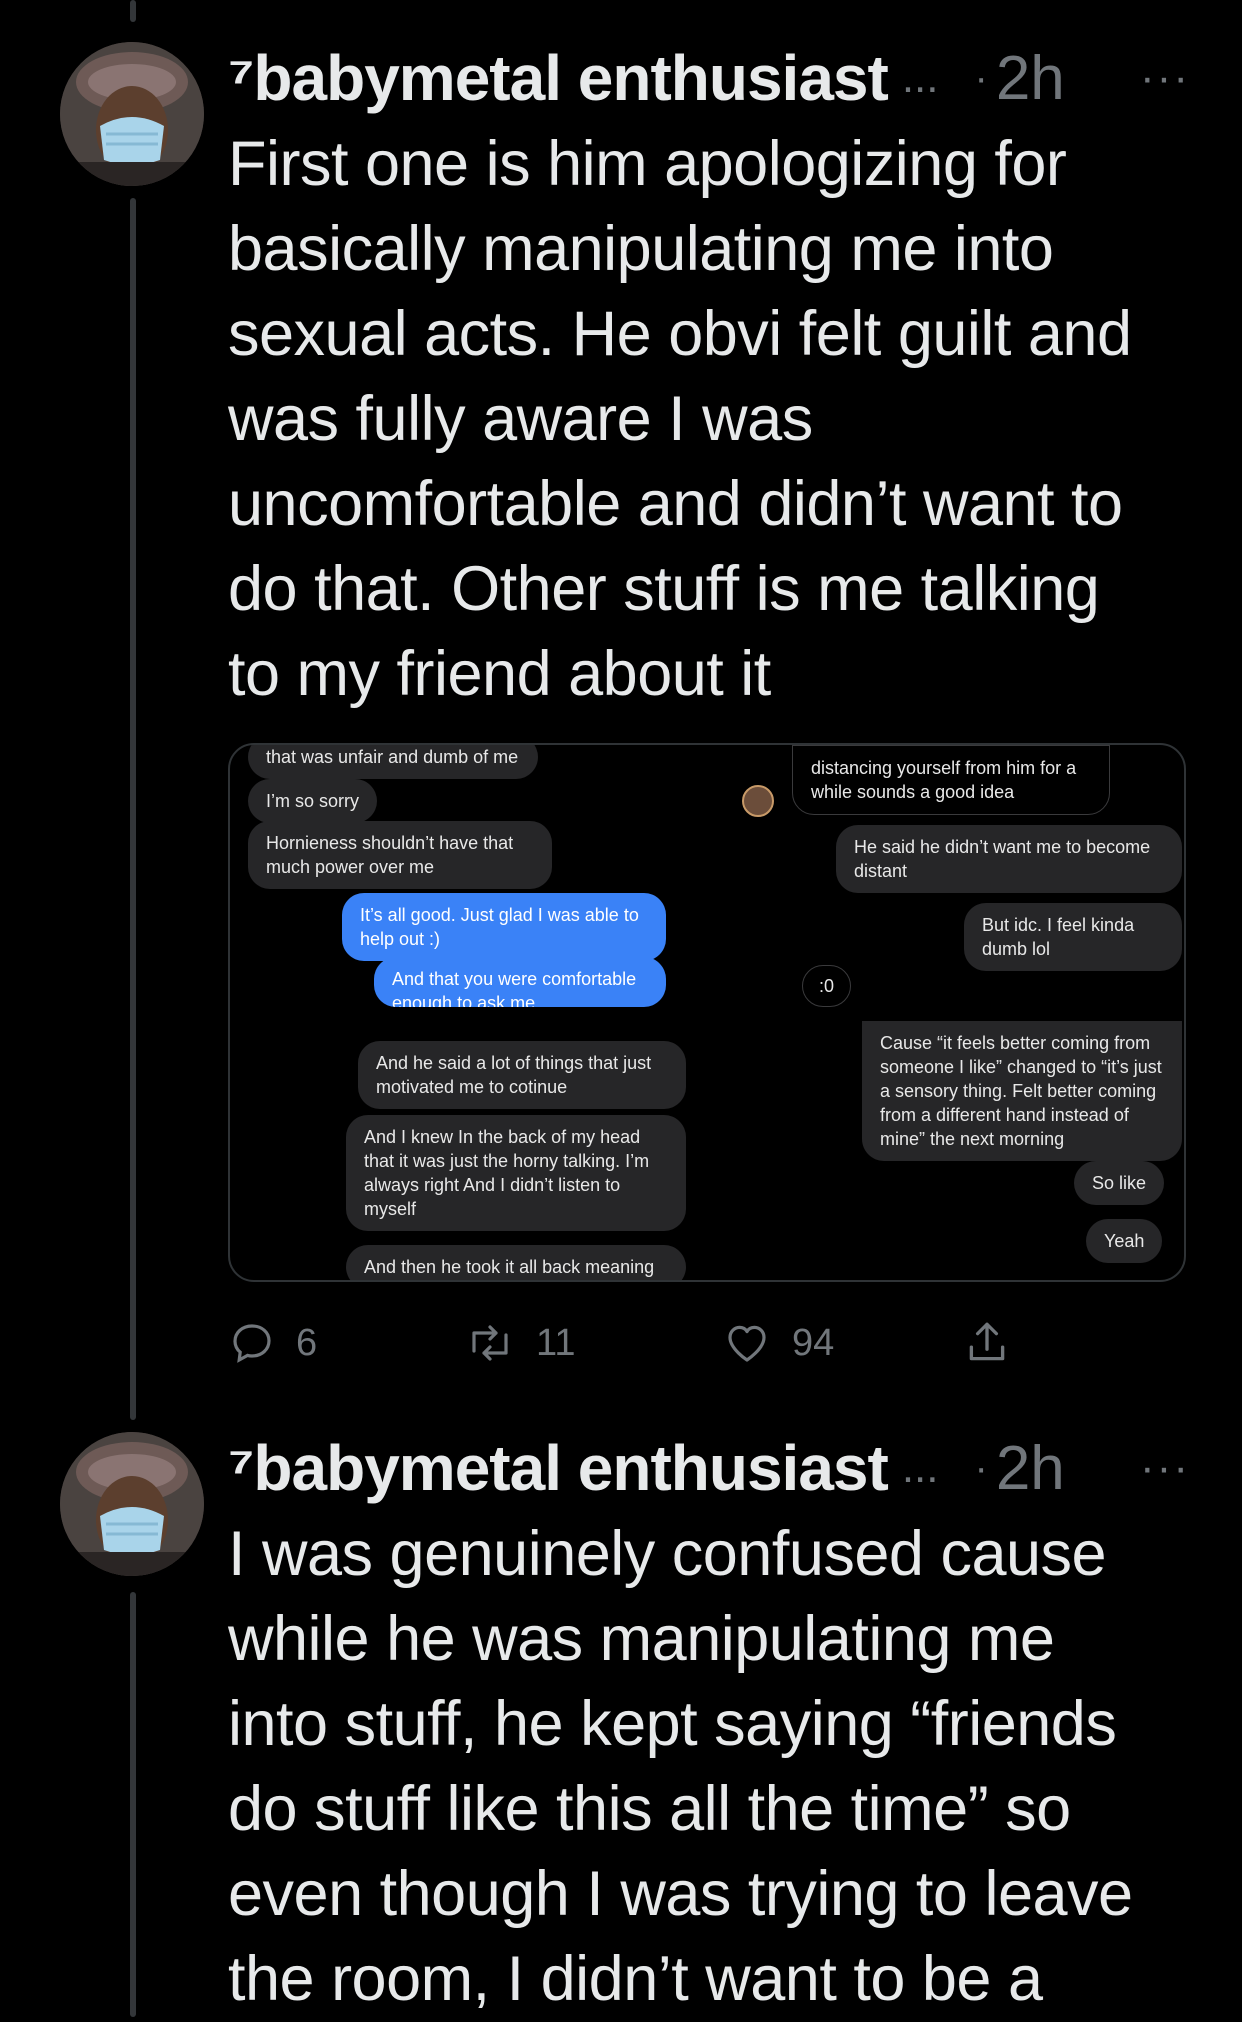 The image size is (1242, 2022). Describe the element at coordinates (516, 1262) in the screenshot. I see `chat-bubble: And then he took it all back meaning` at that location.